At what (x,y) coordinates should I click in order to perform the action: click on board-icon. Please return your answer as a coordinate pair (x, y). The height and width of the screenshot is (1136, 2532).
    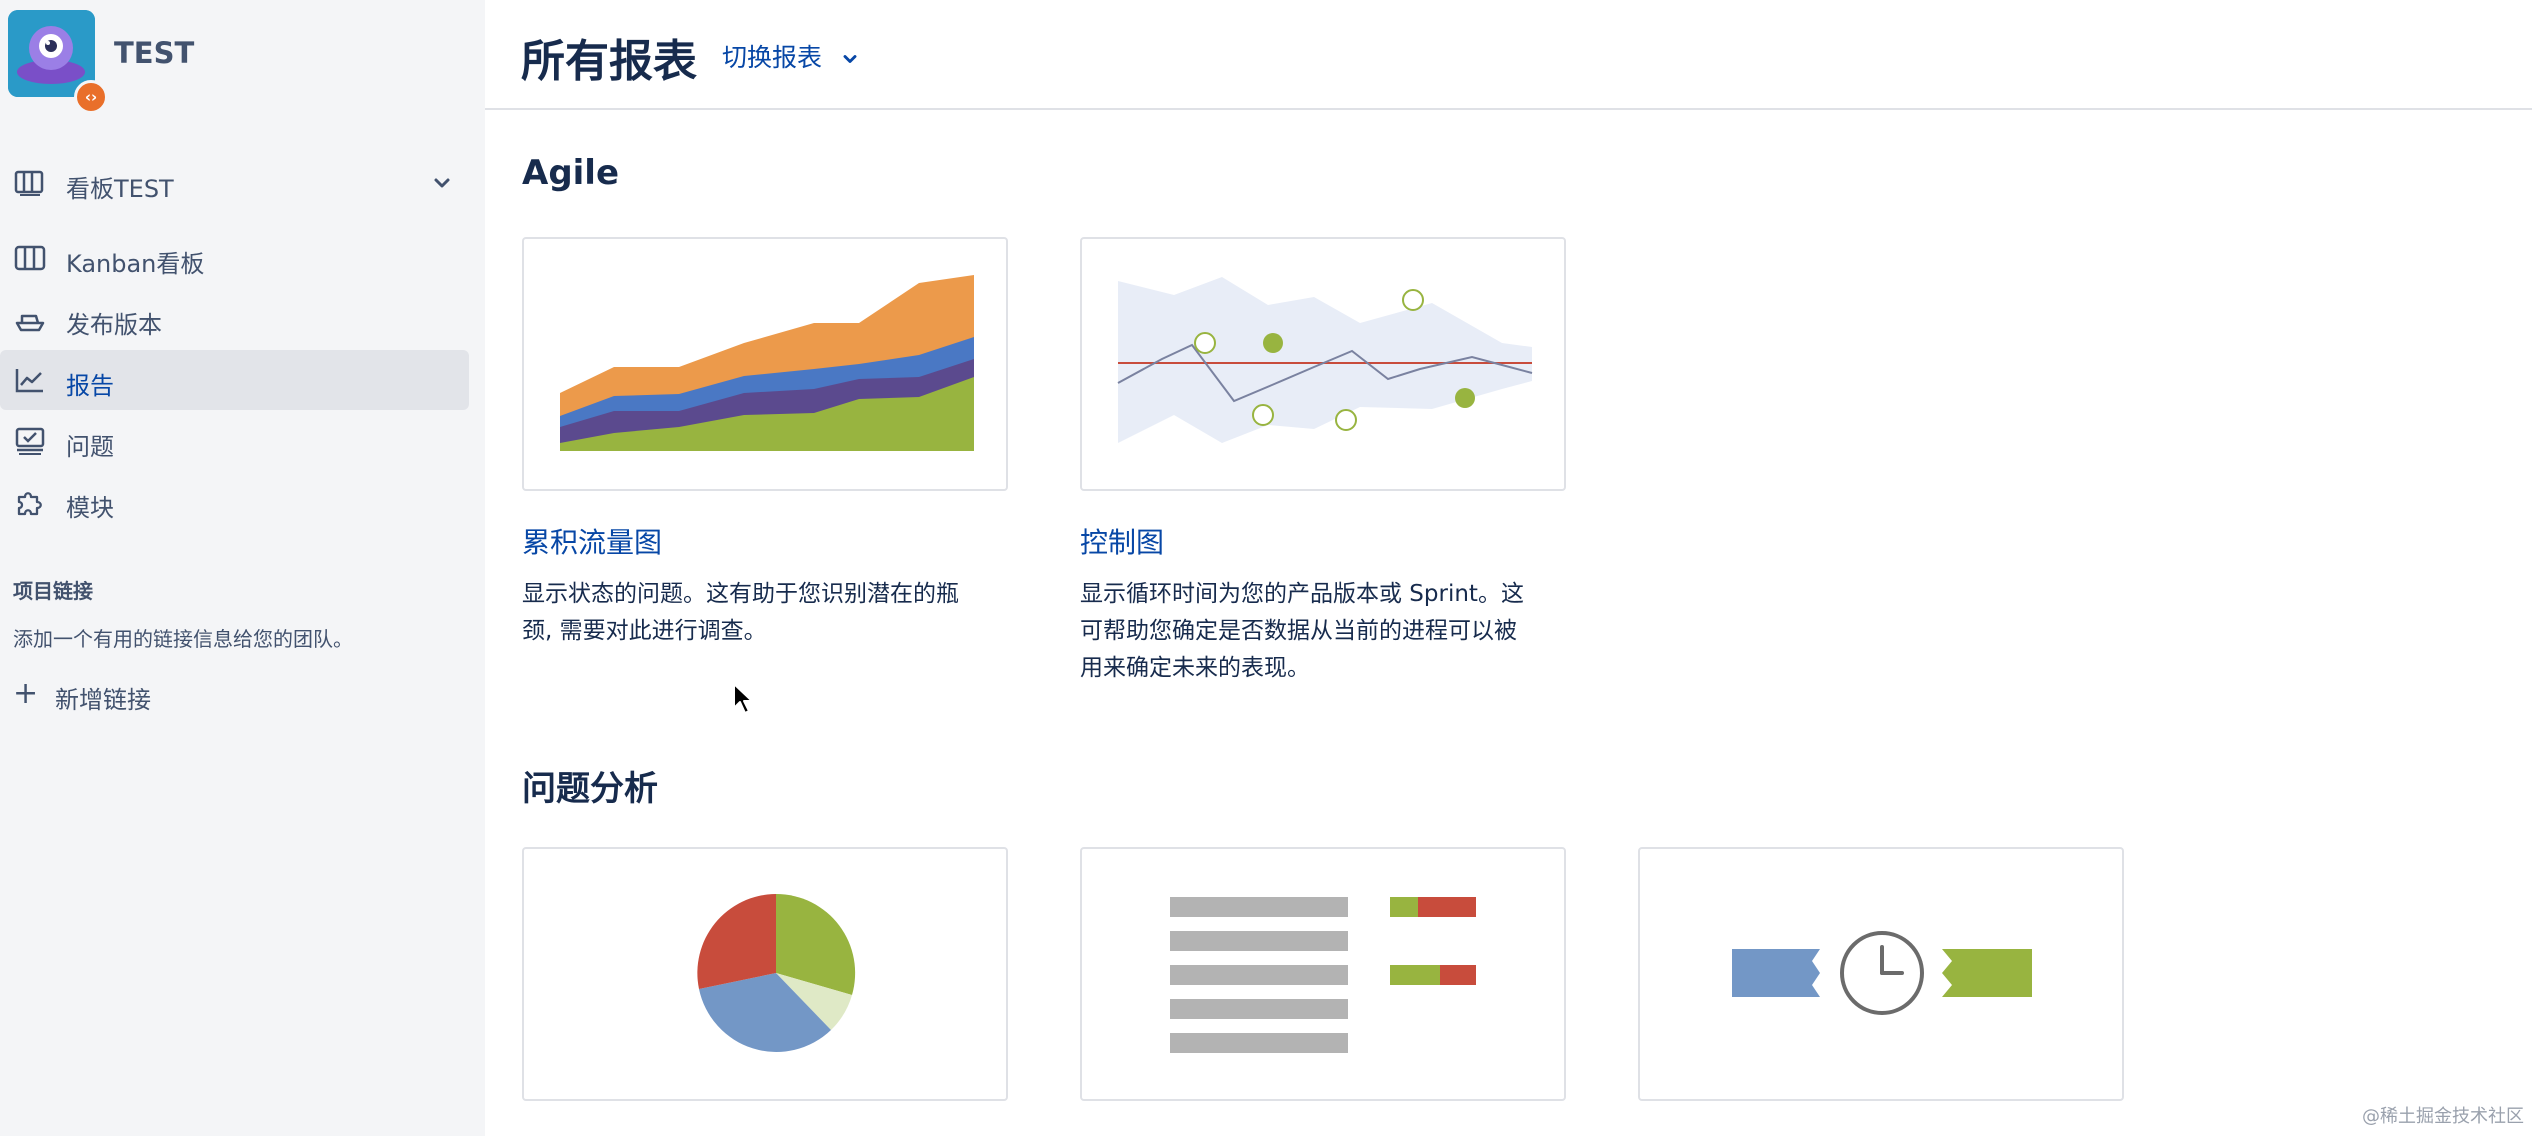
    Looking at the image, I should click on (29, 183).